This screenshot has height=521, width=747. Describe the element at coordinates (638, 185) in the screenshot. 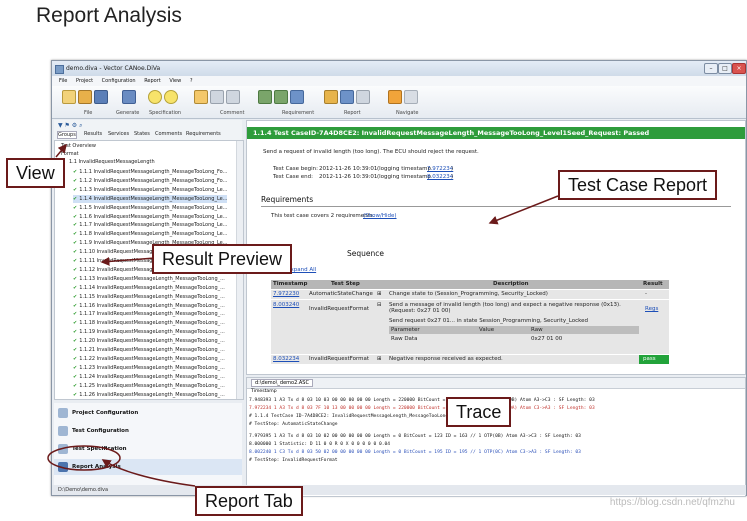

I see `callout-test-case-report: Test Case Report` at that location.